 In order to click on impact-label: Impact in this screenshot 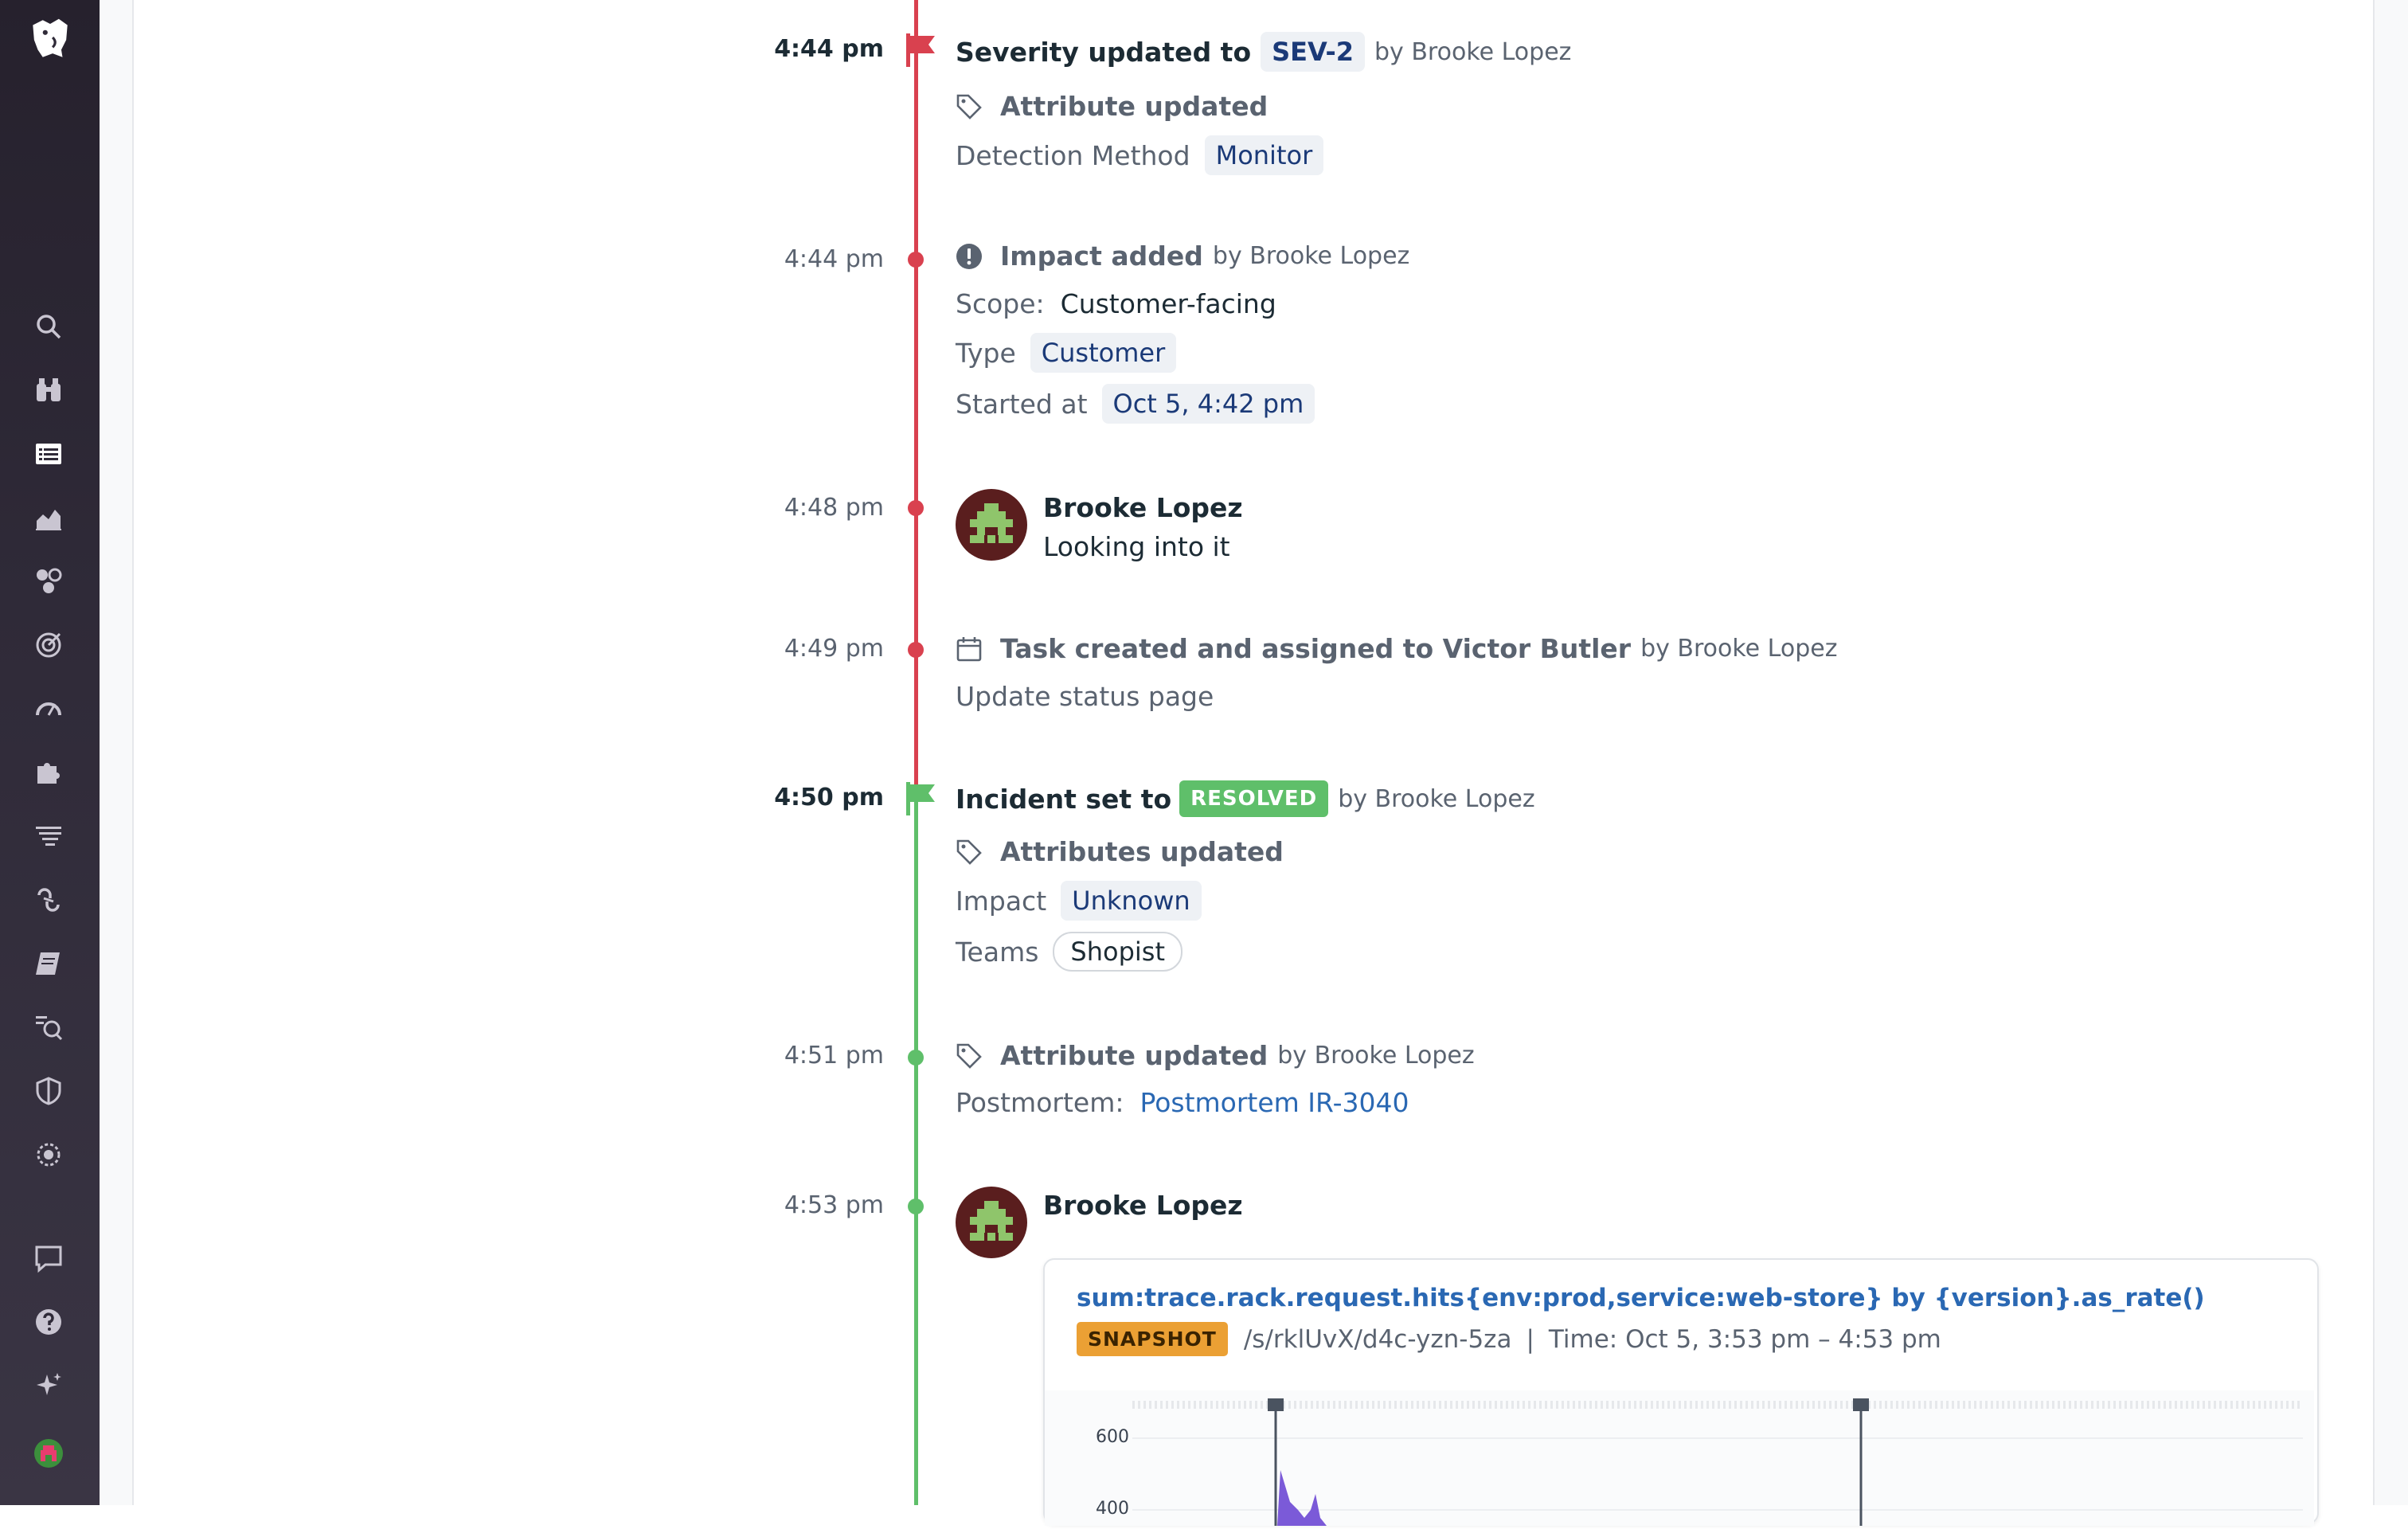, I will do `click(1001, 901)`.